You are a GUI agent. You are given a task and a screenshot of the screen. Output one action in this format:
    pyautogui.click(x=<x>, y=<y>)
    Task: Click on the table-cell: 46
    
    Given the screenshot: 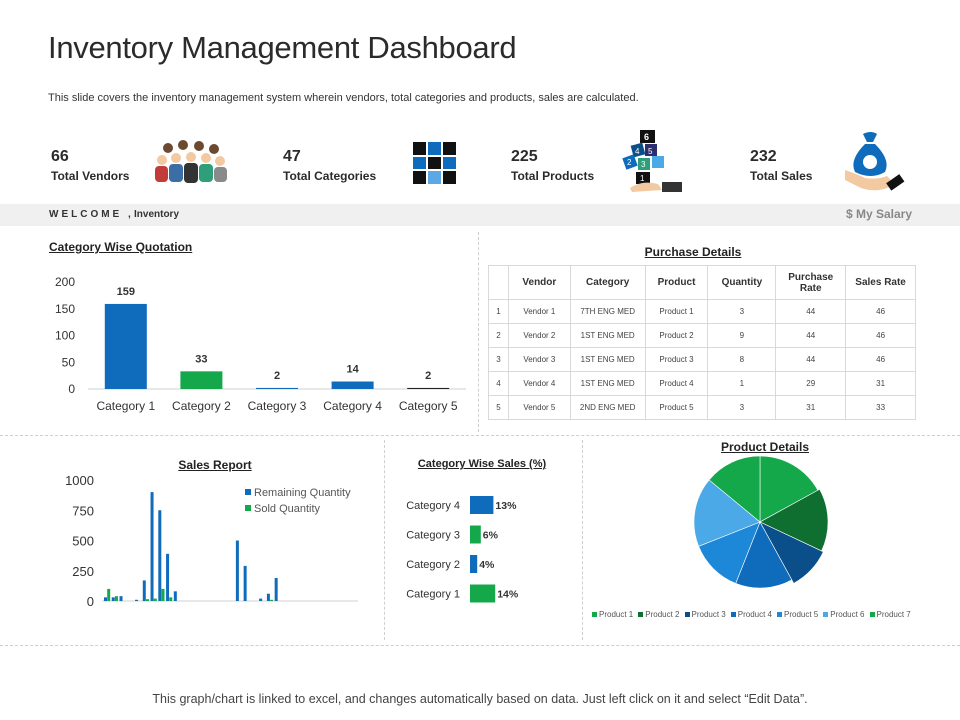 What is the action you would take?
    pyautogui.click(x=880, y=359)
    